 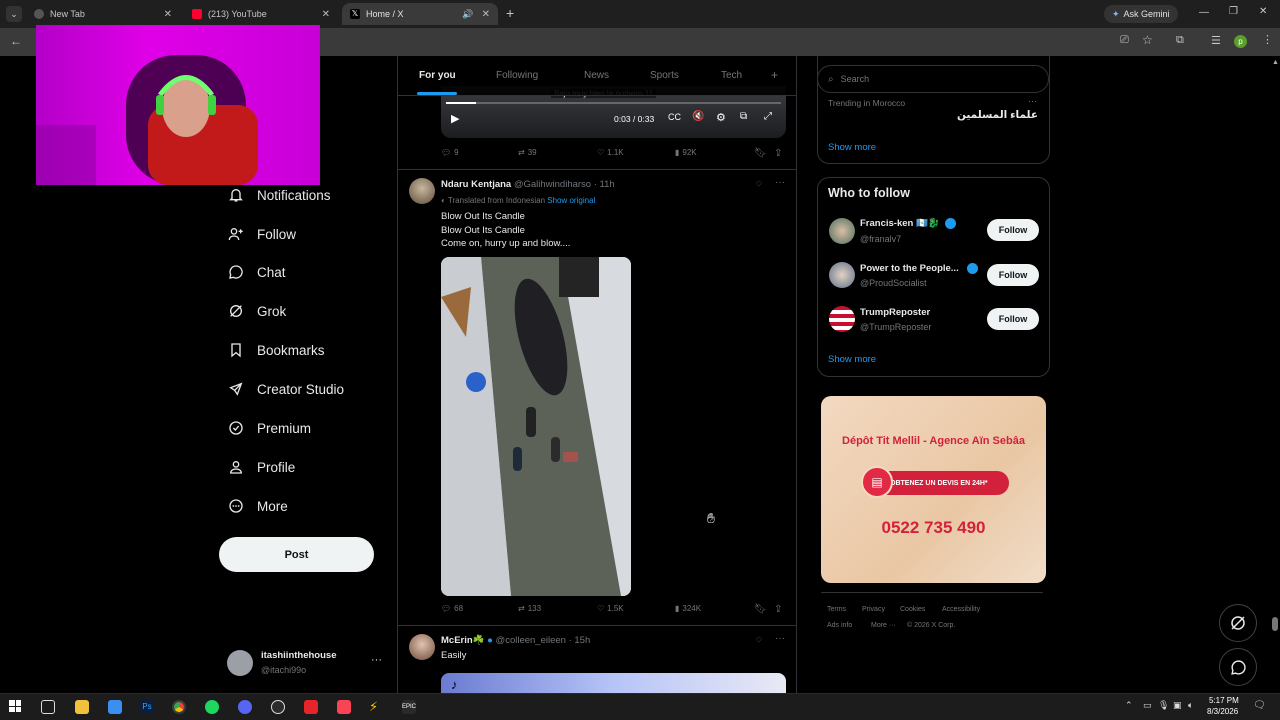 What do you see at coordinates (15, 706) in the screenshot?
I see `start-windows-icon` at bounding box center [15, 706].